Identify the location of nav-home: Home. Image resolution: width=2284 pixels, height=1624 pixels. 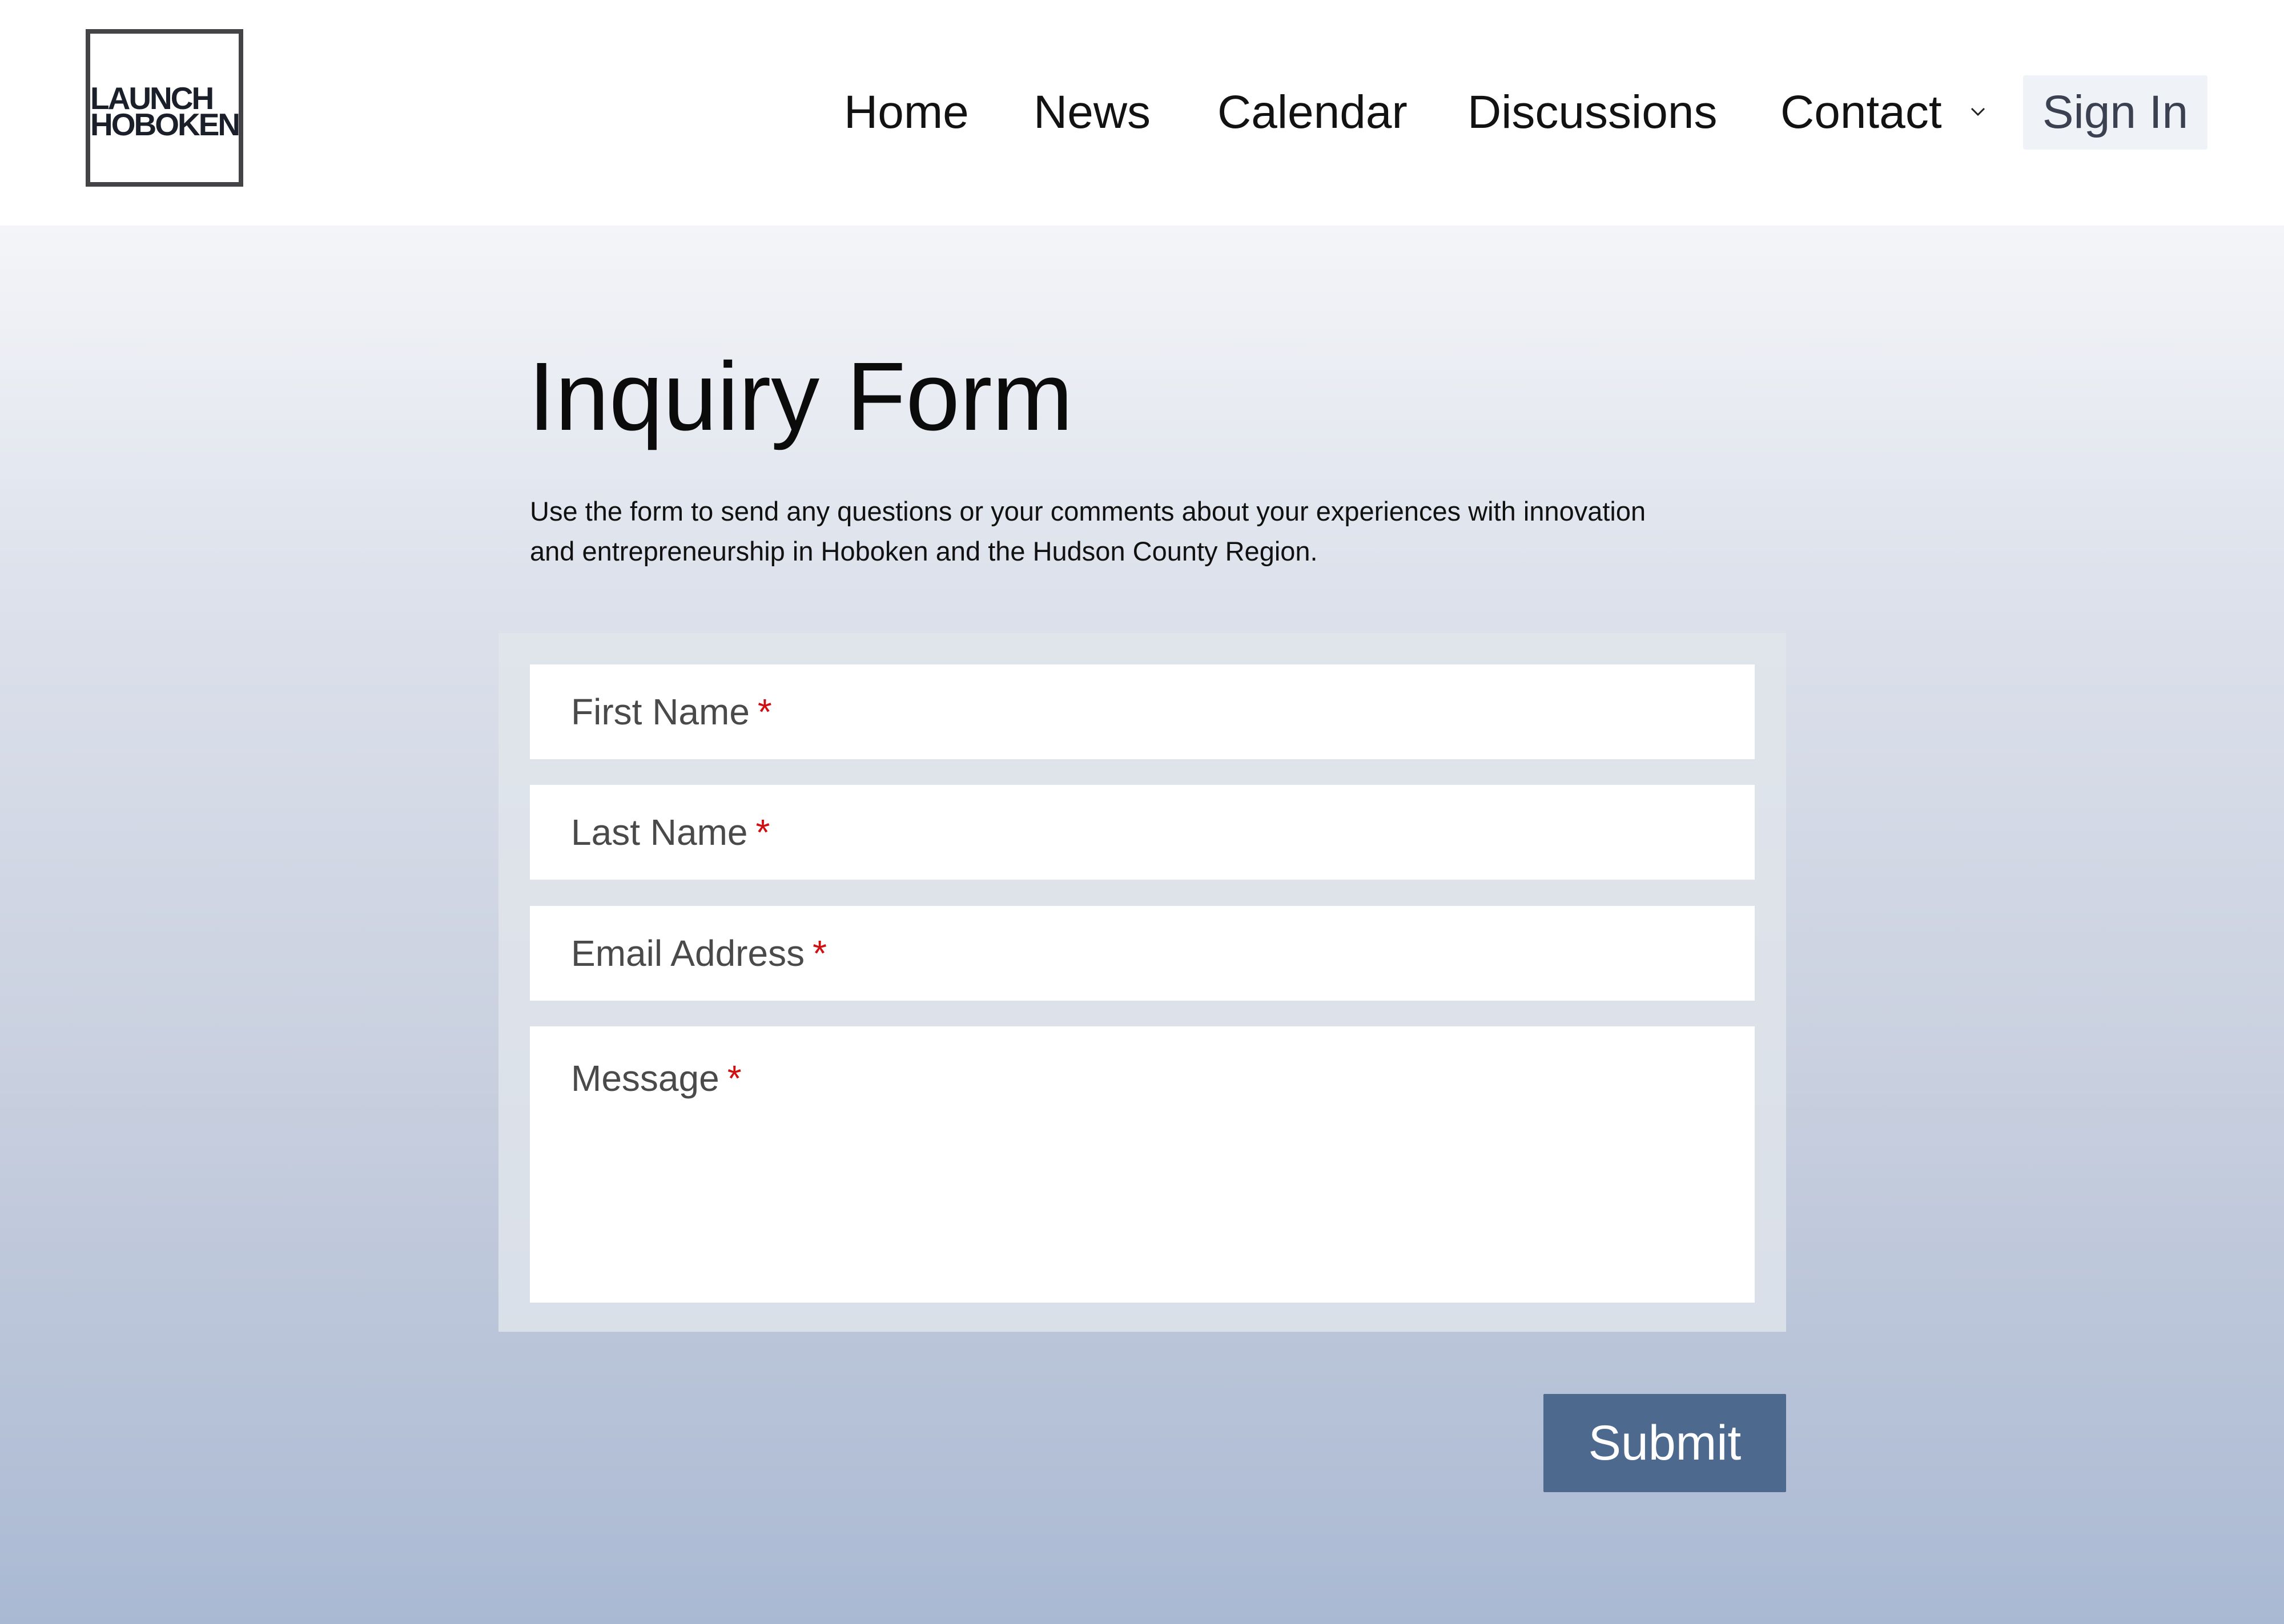
(906, 112).